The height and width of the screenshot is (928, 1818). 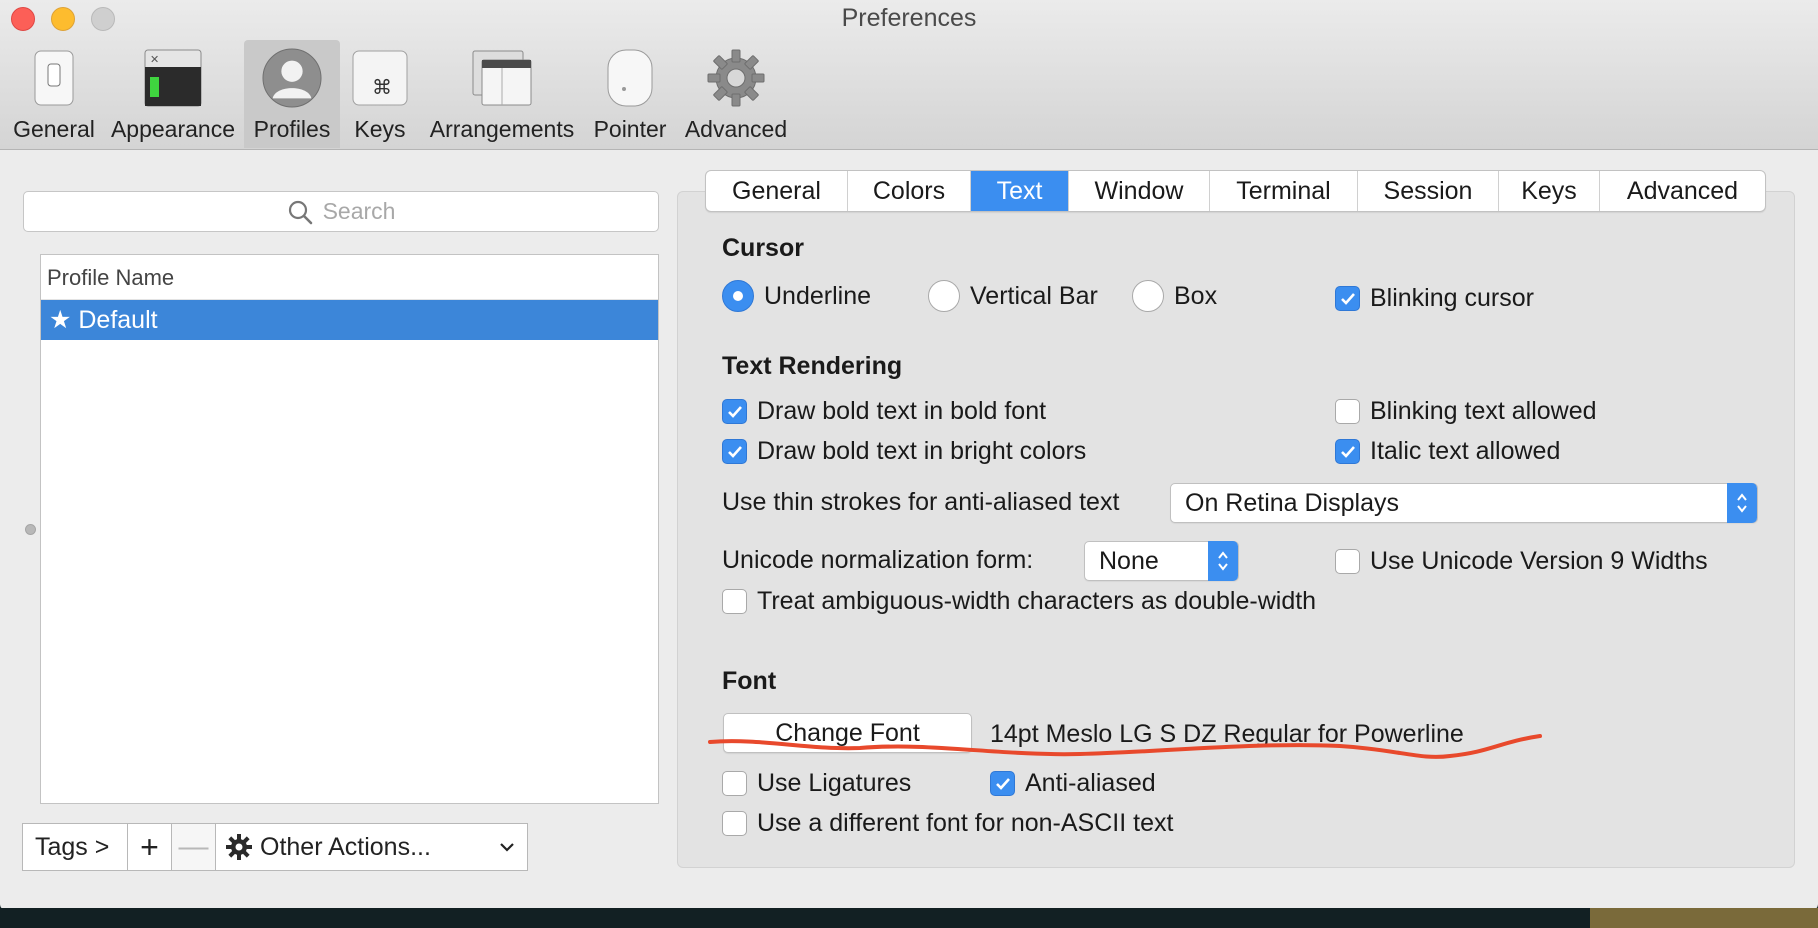 What do you see at coordinates (349, 320) in the screenshot?
I see `profile-row-default: ★ Default` at bounding box center [349, 320].